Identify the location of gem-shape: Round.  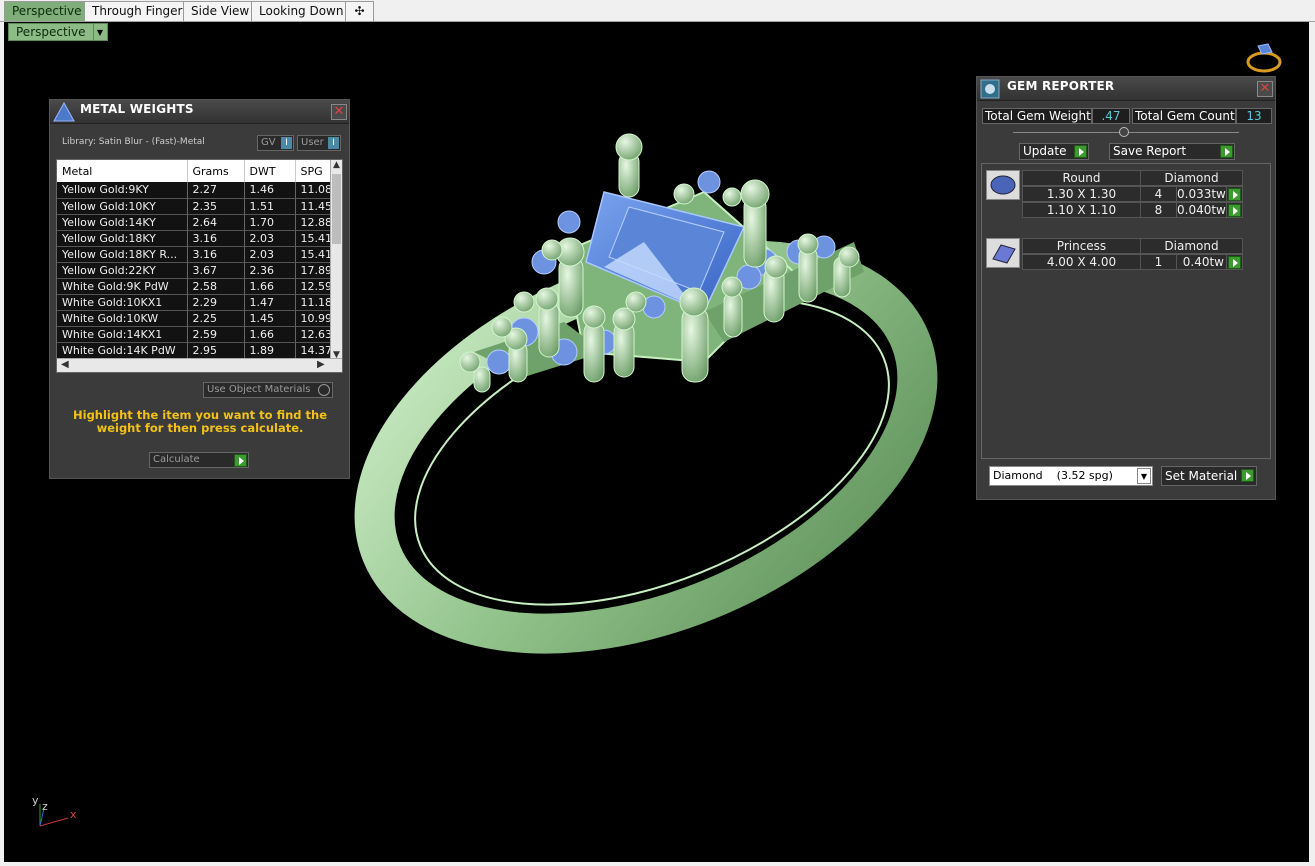
(1082, 178).